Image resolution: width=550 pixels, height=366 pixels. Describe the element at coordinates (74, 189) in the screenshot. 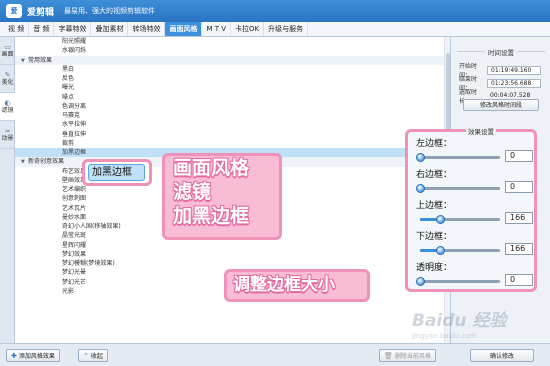

I see `effect-label: 艺术编织` at that location.